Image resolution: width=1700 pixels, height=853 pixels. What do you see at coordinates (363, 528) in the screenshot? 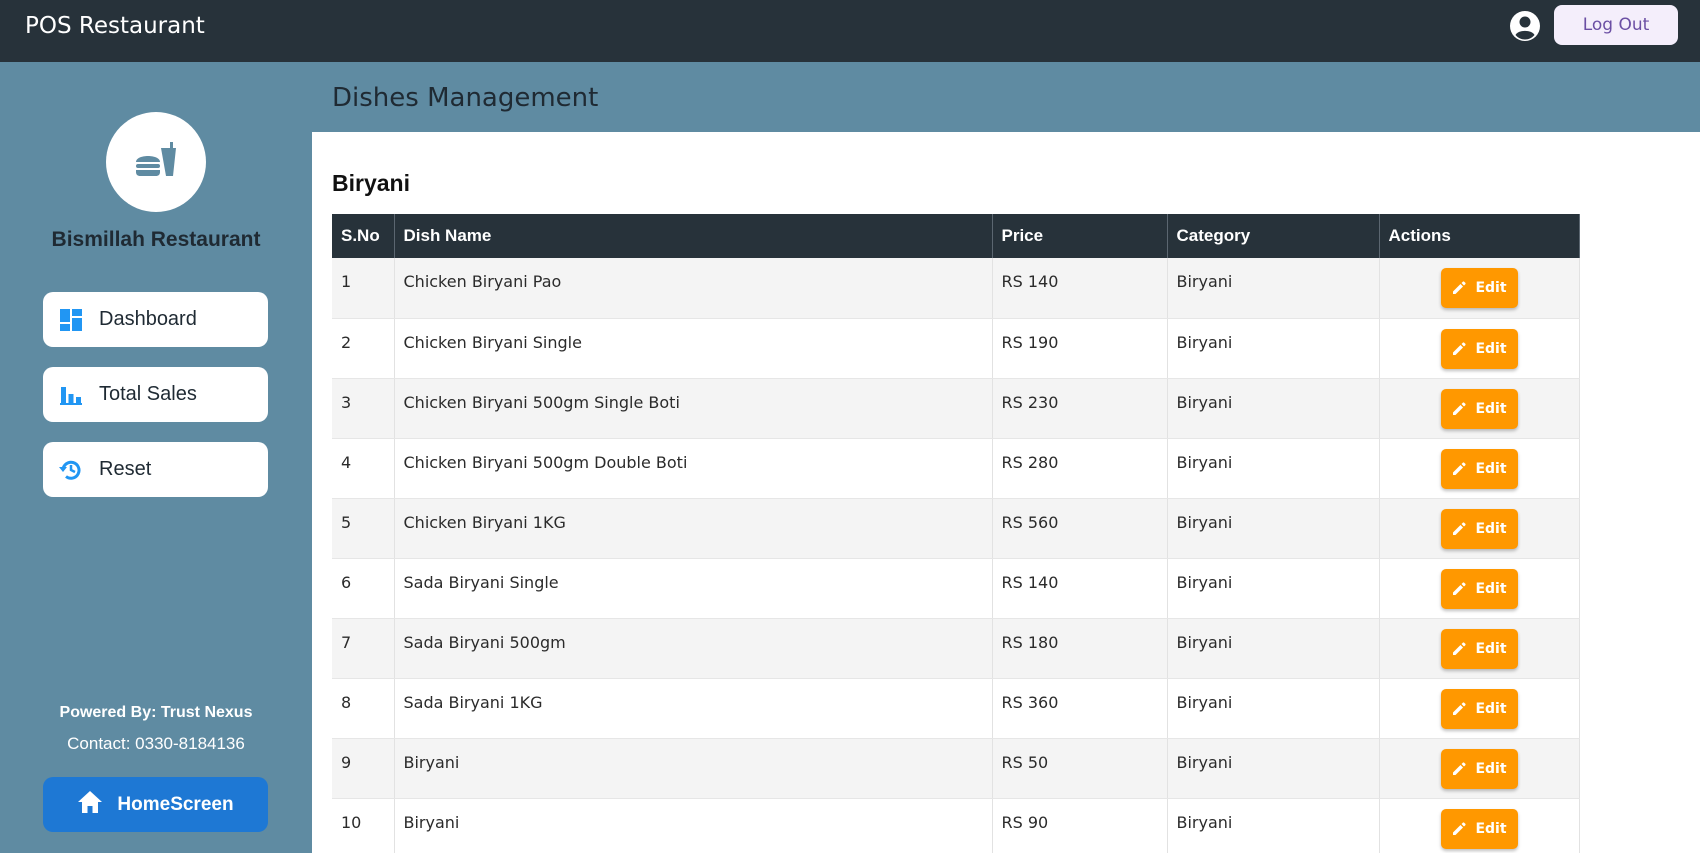
I see `cell-sno: 5` at bounding box center [363, 528].